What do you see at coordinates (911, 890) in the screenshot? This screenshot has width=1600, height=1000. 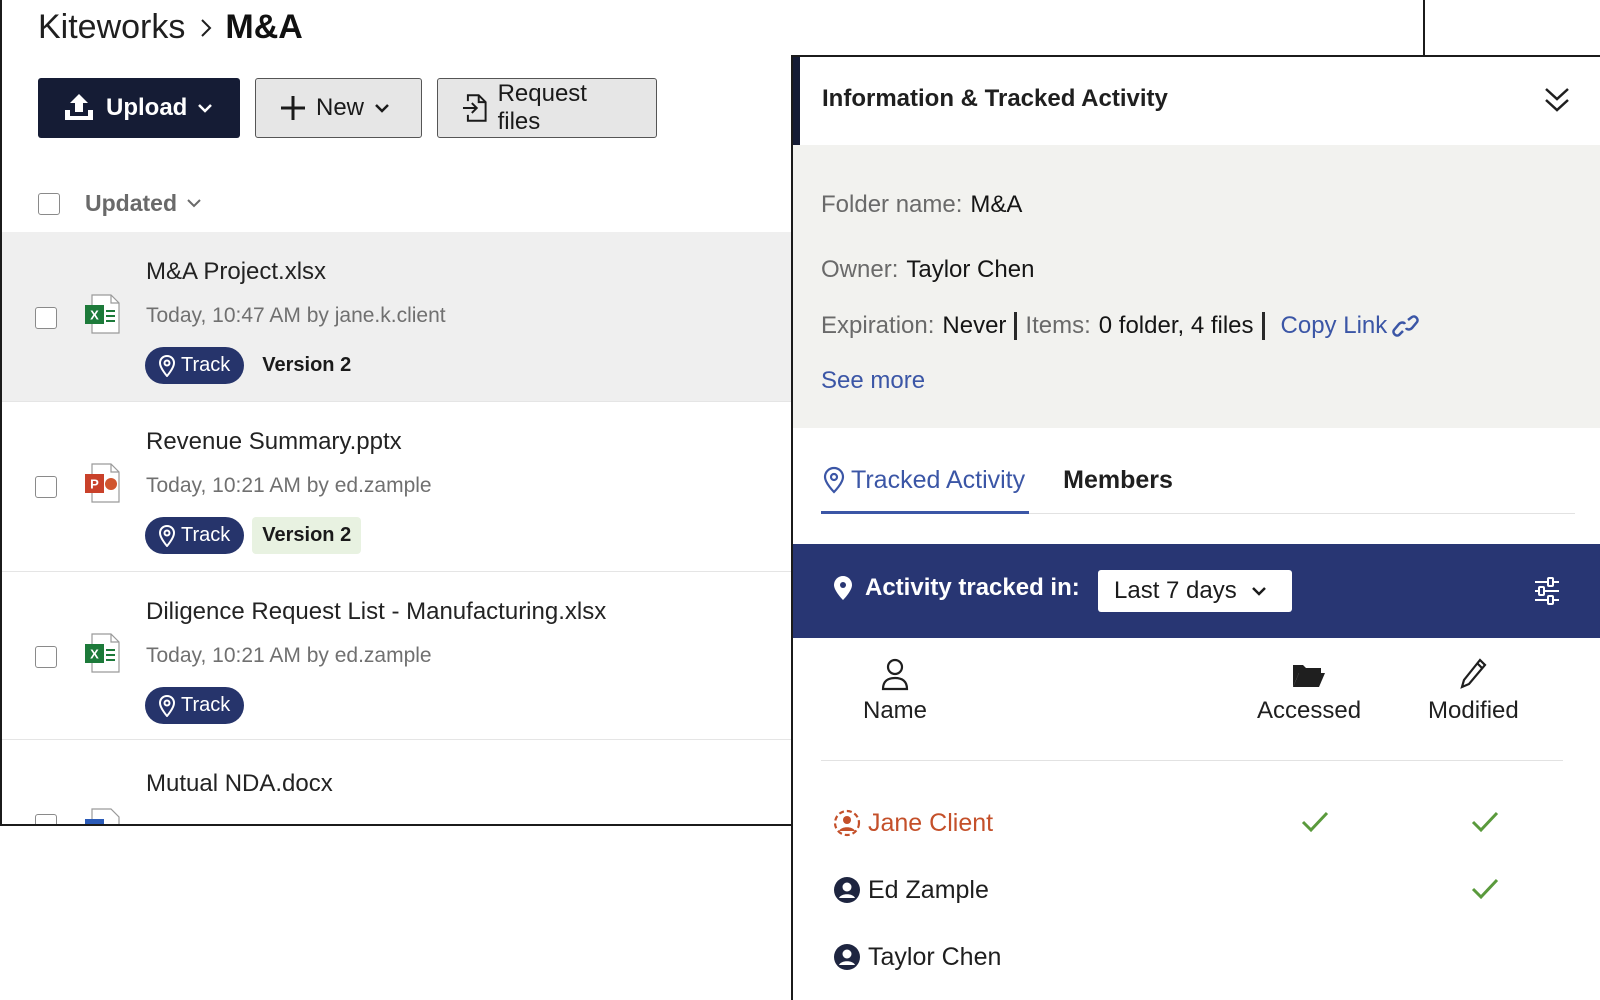 I see `member-name: Ed Zample` at bounding box center [911, 890].